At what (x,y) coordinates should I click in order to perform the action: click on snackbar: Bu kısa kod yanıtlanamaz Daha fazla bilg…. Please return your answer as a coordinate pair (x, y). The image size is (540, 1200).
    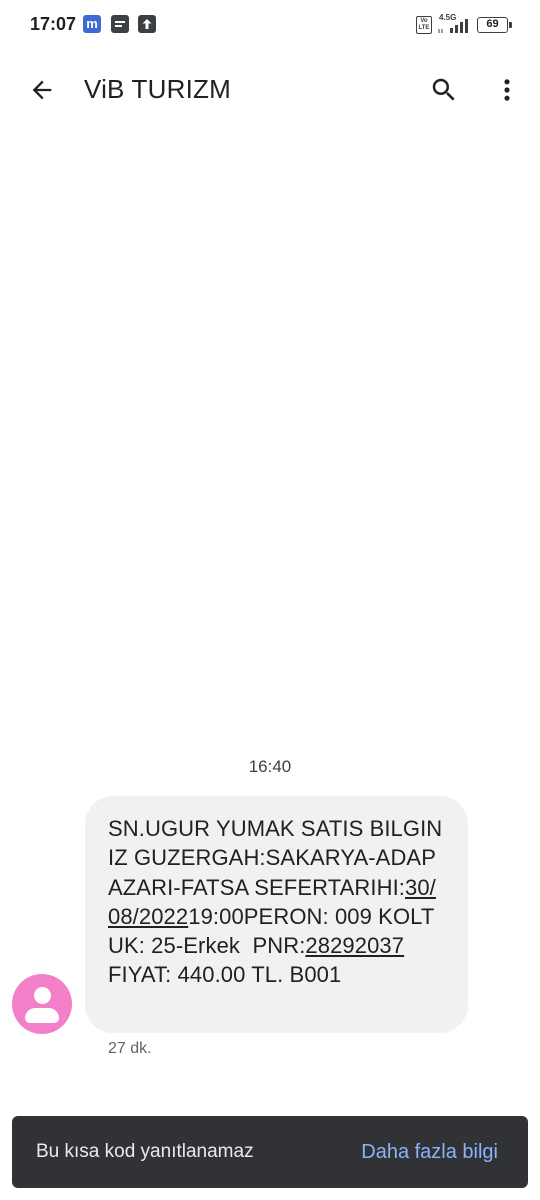
    Looking at the image, I should click on (270, 1152).